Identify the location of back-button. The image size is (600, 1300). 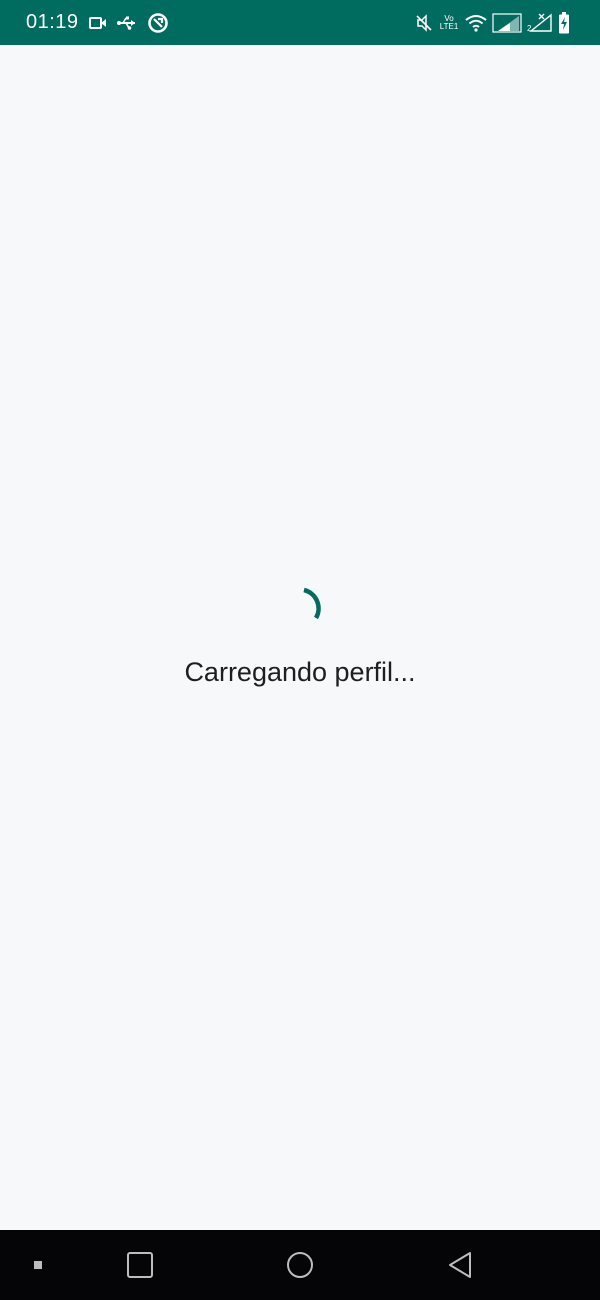
(460, 1265).